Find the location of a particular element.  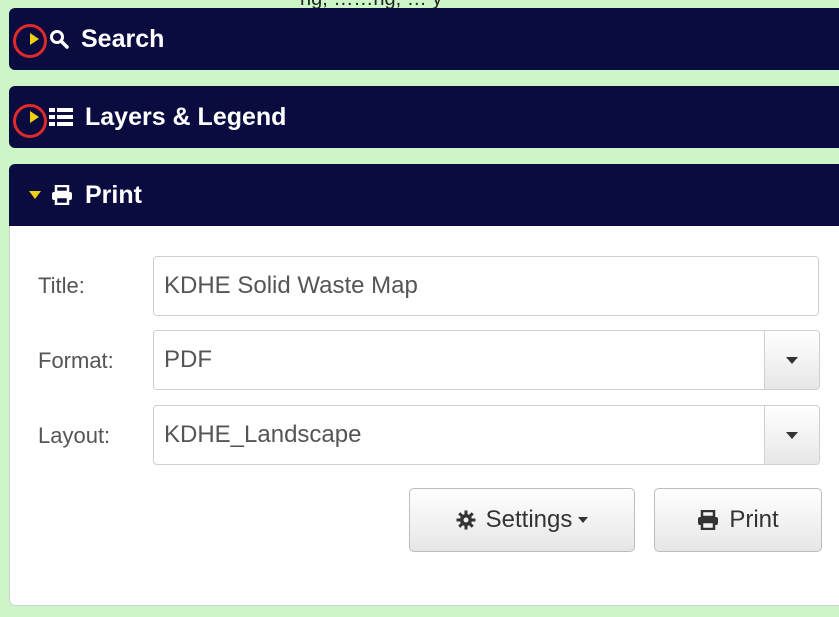

search-icon is located at coordinates (59, 39).